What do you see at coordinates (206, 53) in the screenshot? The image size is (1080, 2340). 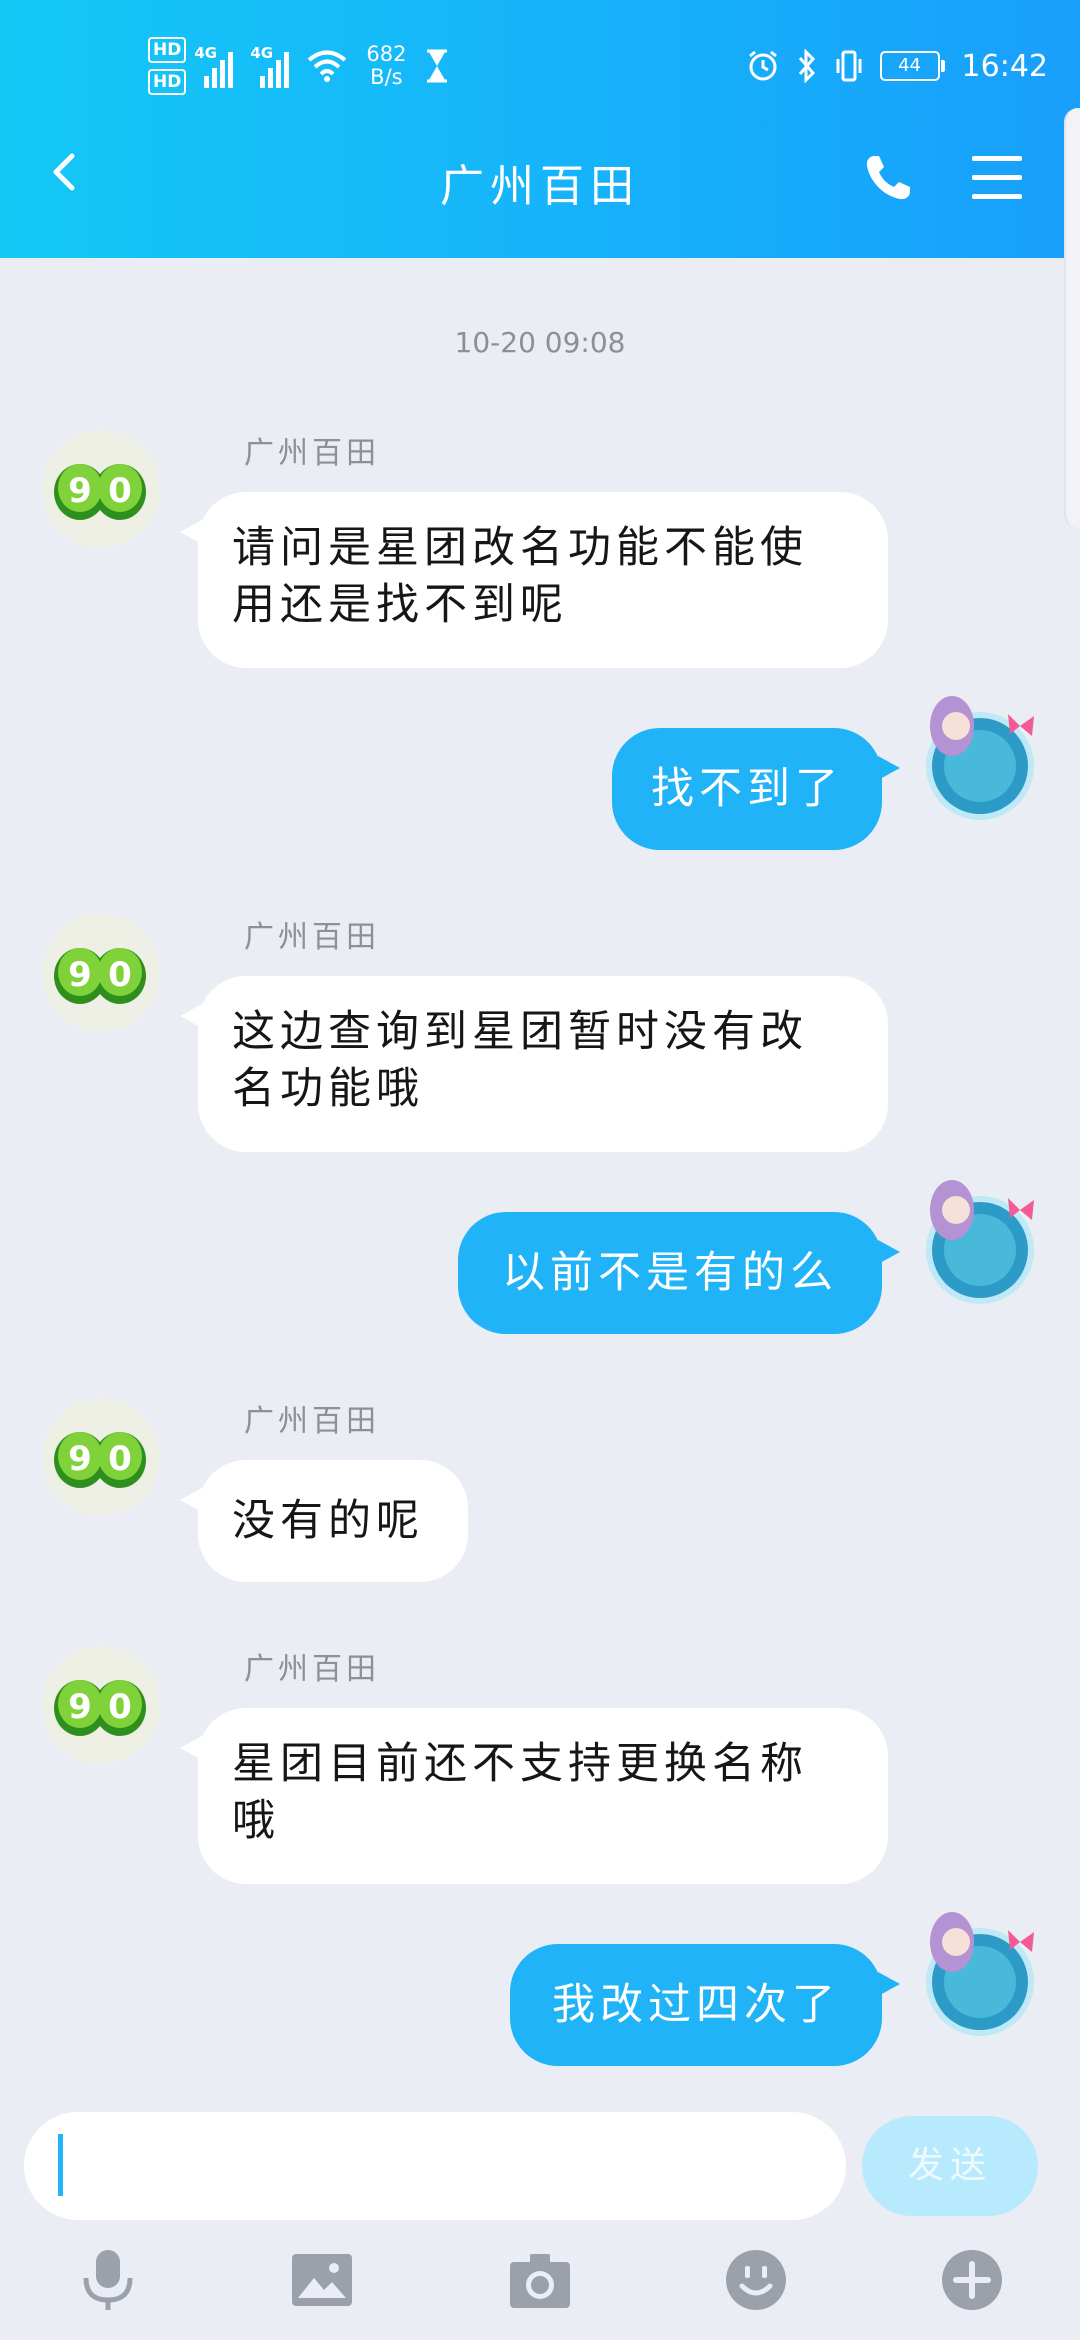 I see `net1-label: 4G` at bounding box center [206, 53].